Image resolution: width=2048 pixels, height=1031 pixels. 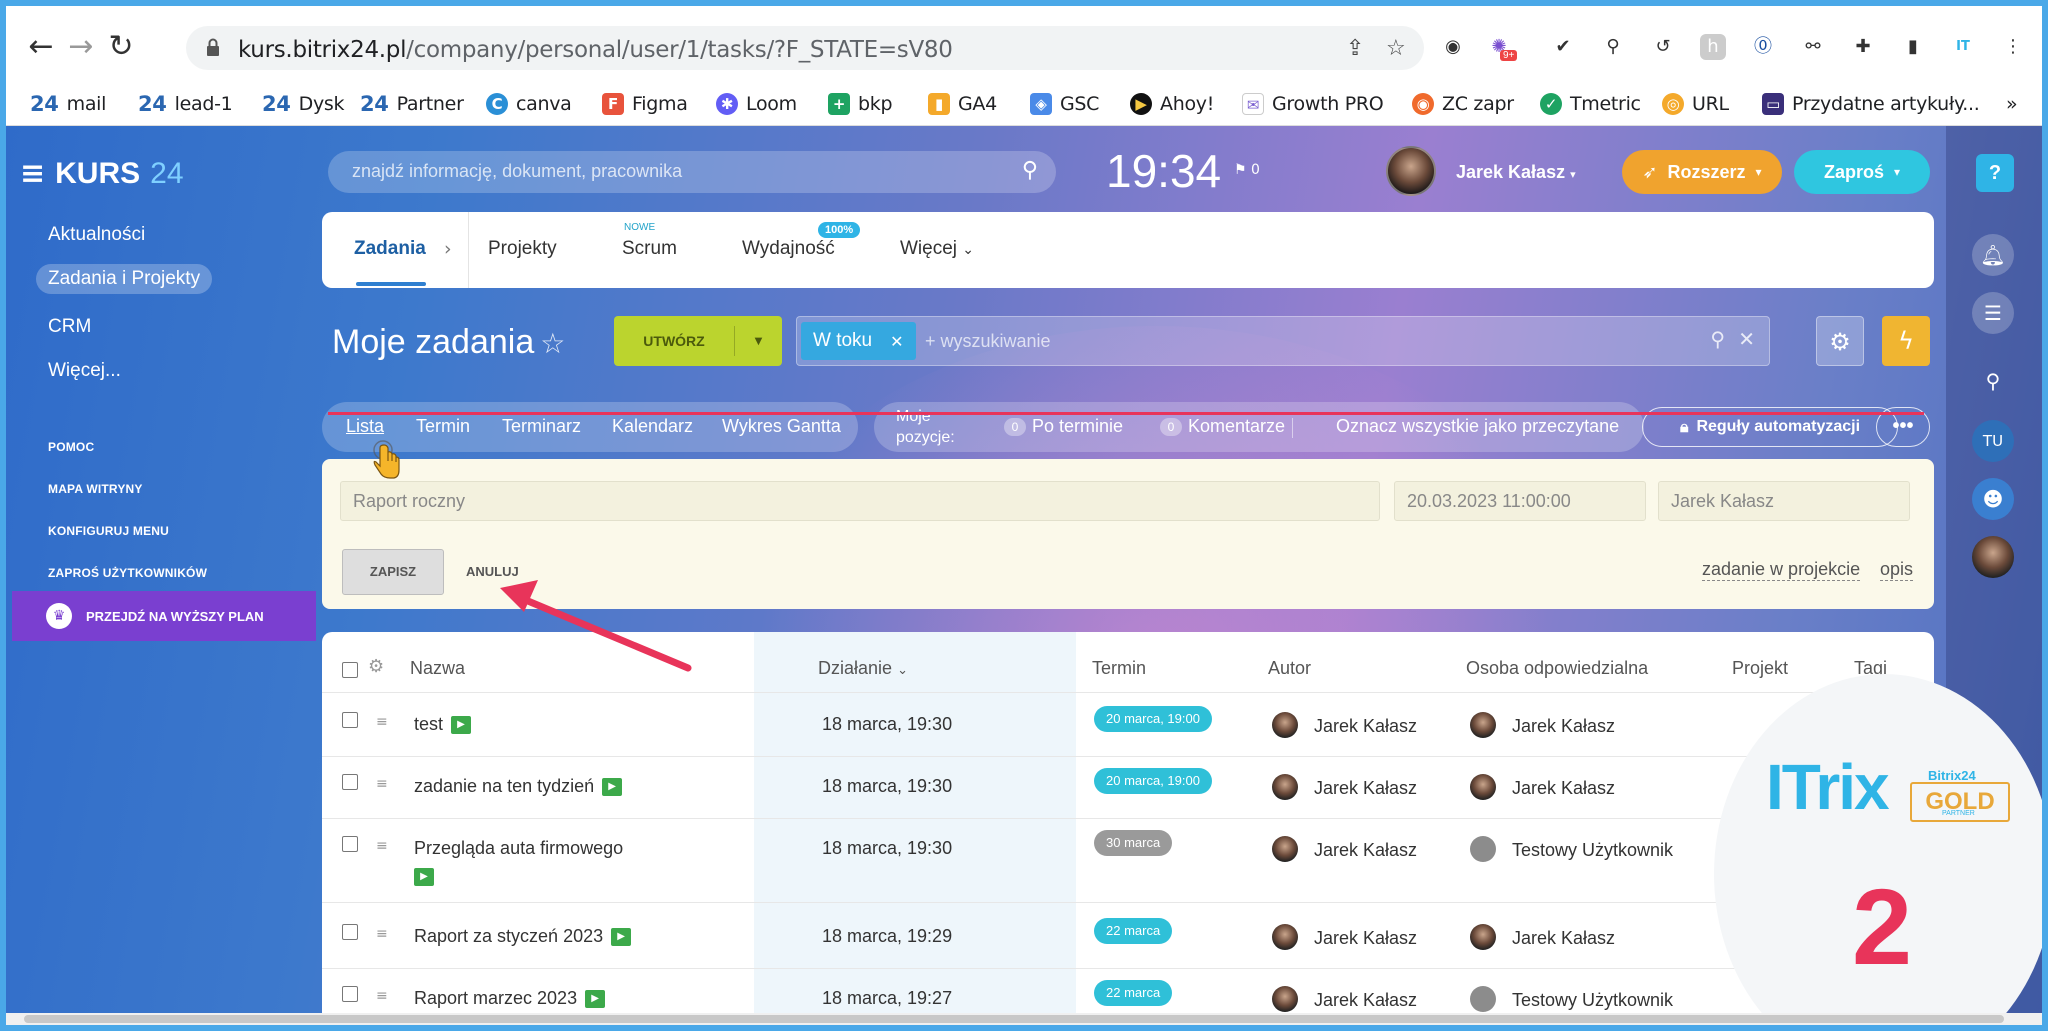 I want to click on itrix-logo: ITrix, so click(x=1828, y=787).